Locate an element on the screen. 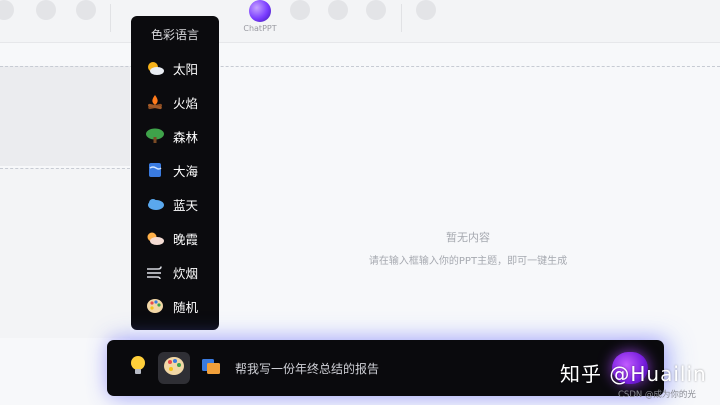 Image resolution: width=720 pixels, height=405 pixels. menu-item-forest: 森林 is located at coordinates (180, 136).